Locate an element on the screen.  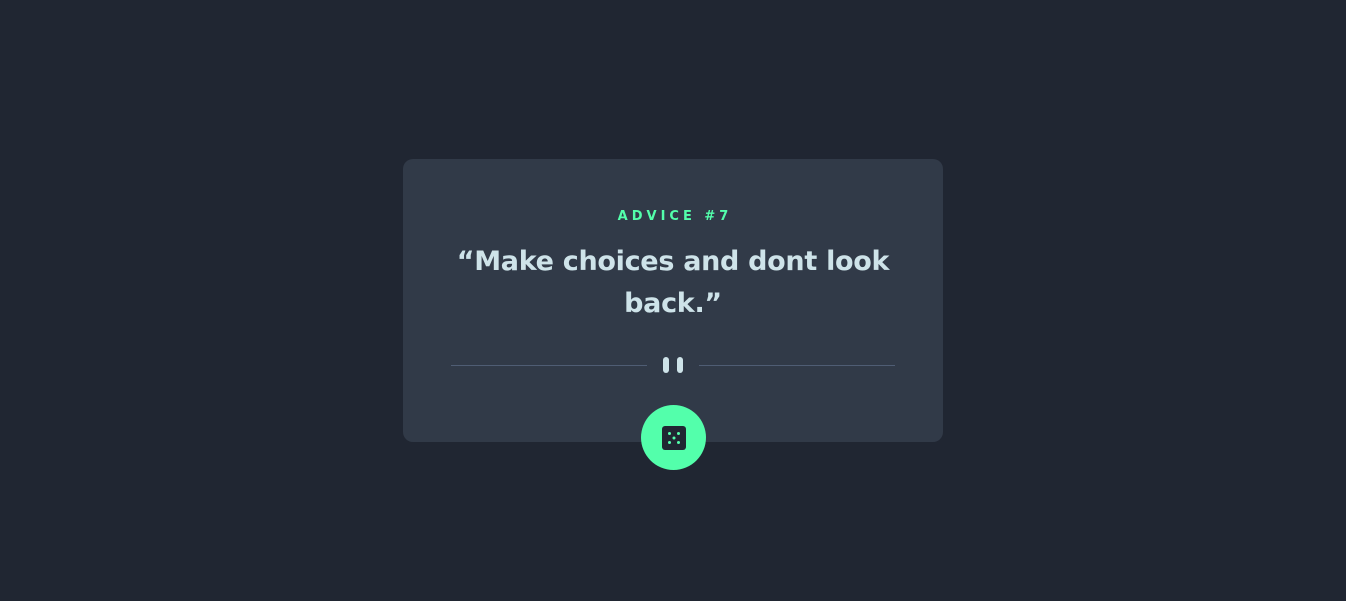
pause-icon is located at coordinates (673, 365).